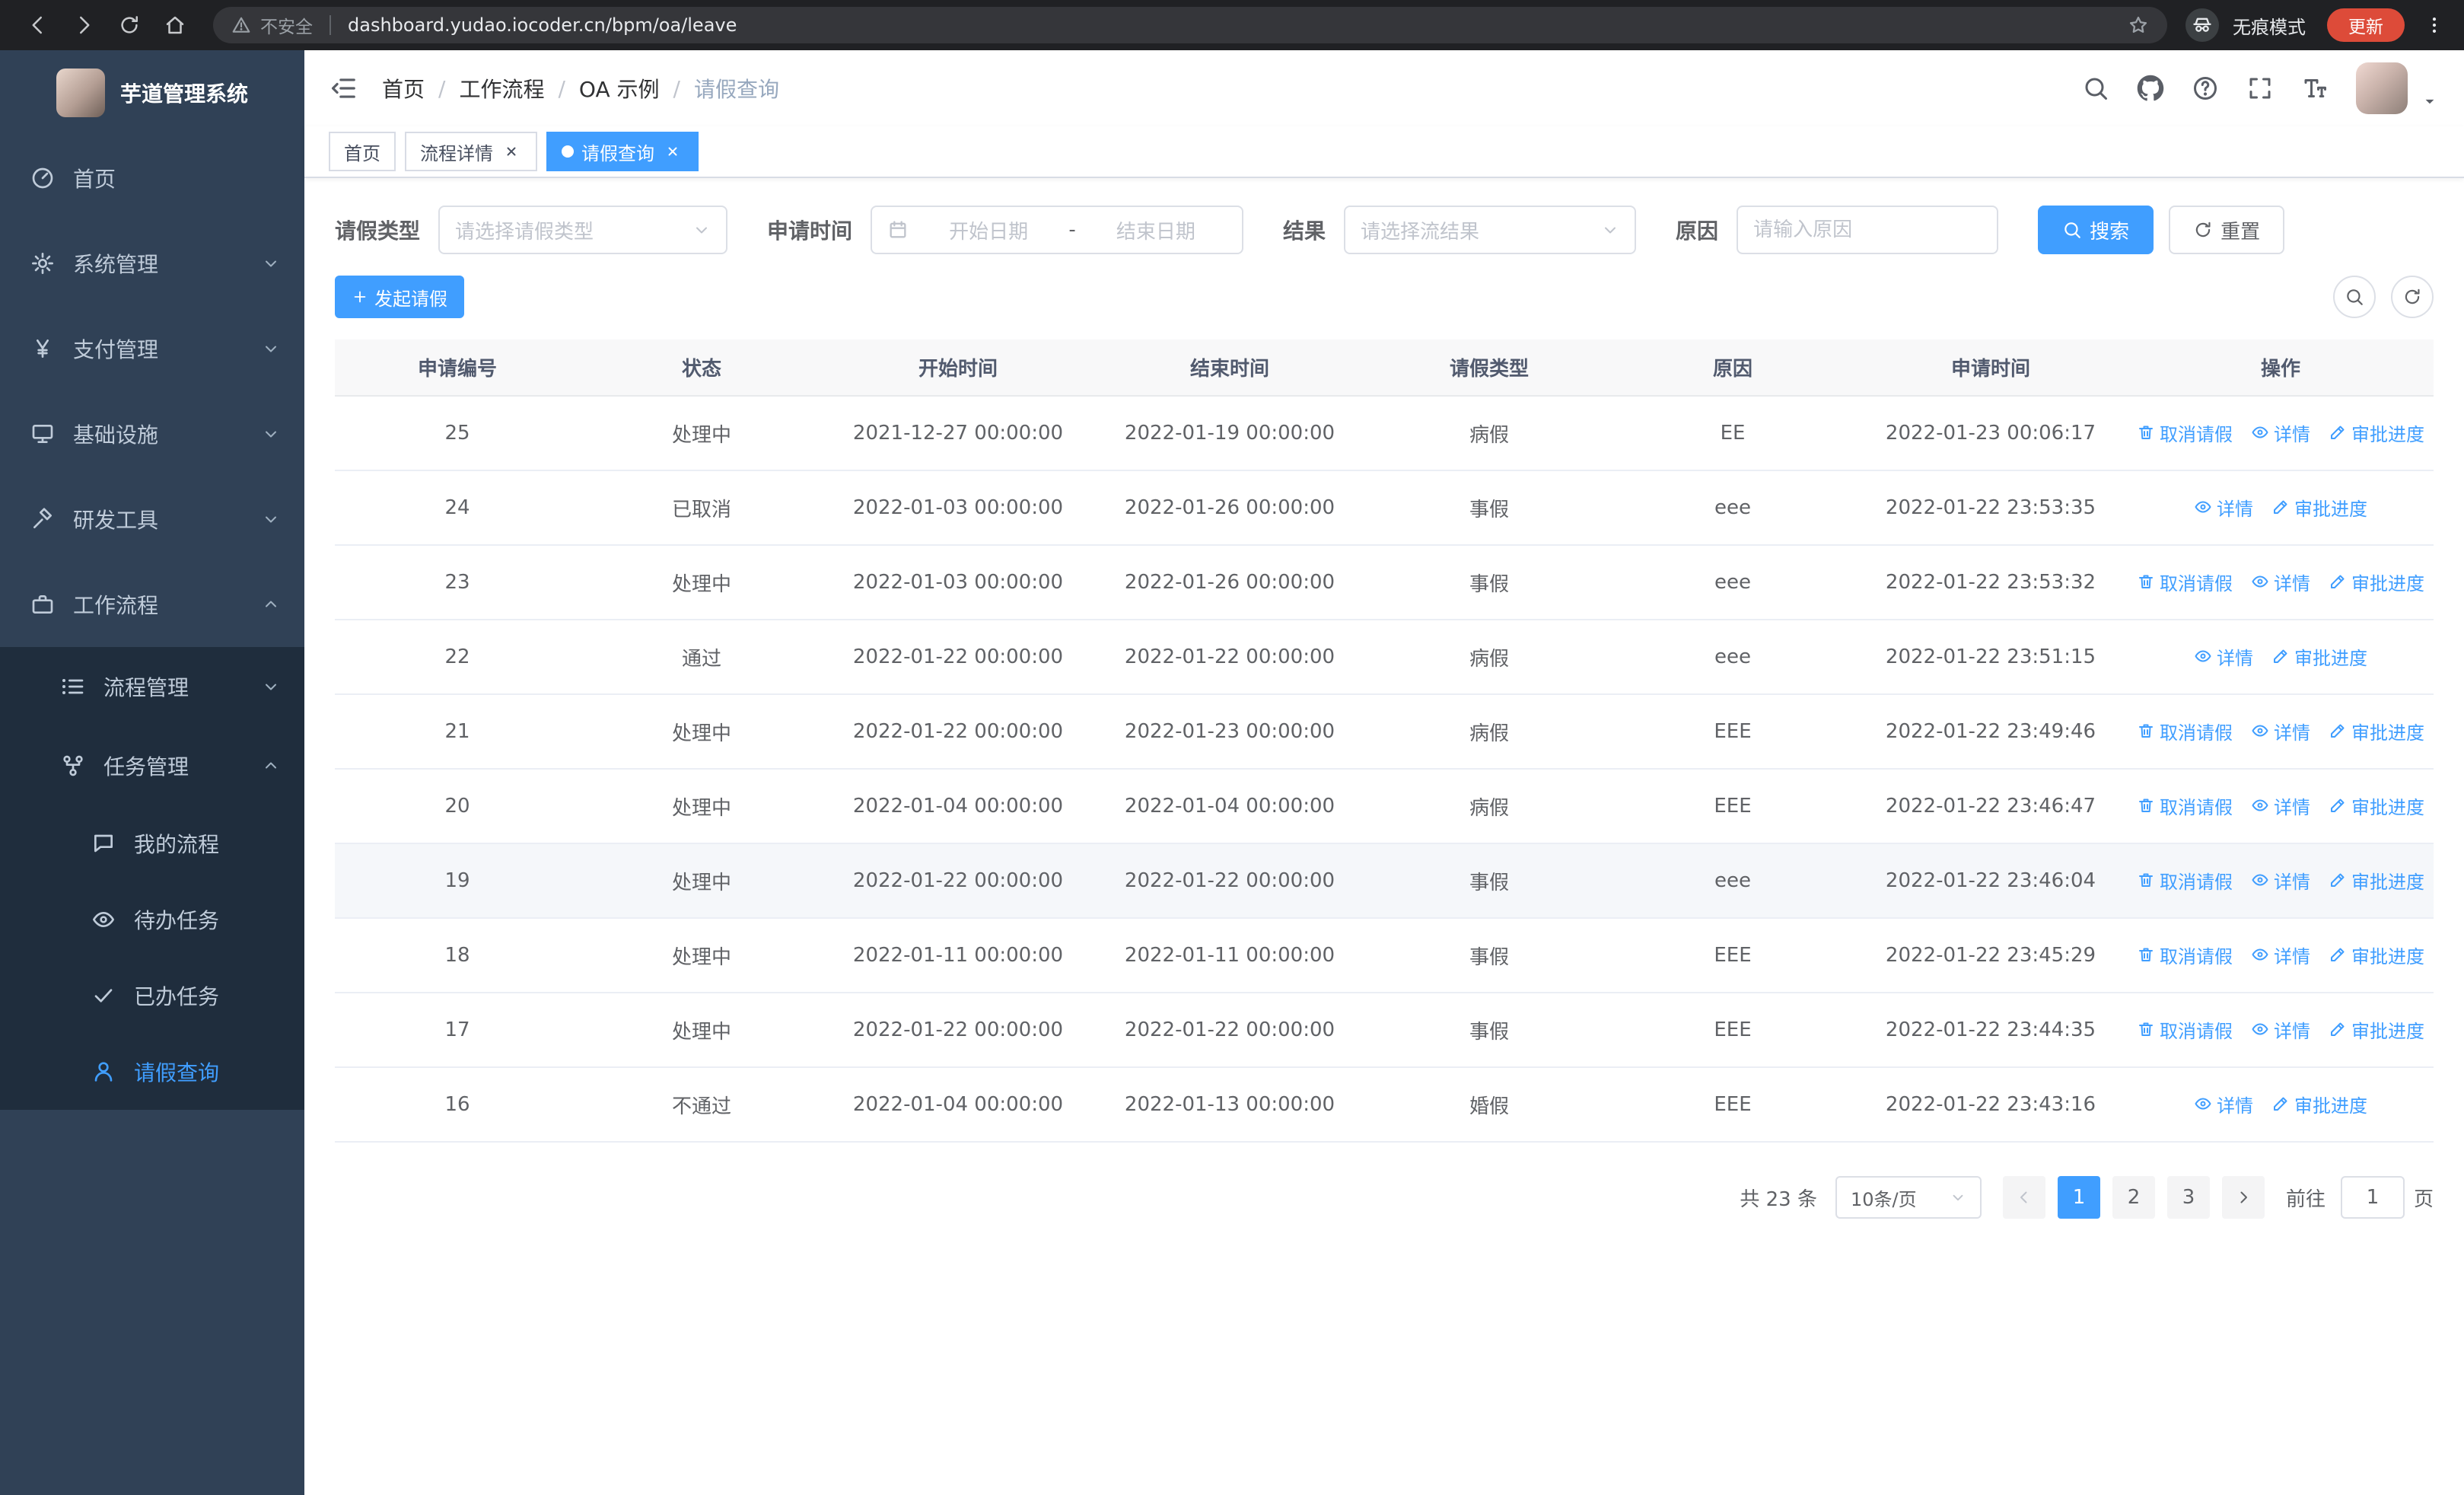 Image resolution: width=2464 pixels, height=1495 pixels. I want to click on browser-forward-icon, so click(83, 25).